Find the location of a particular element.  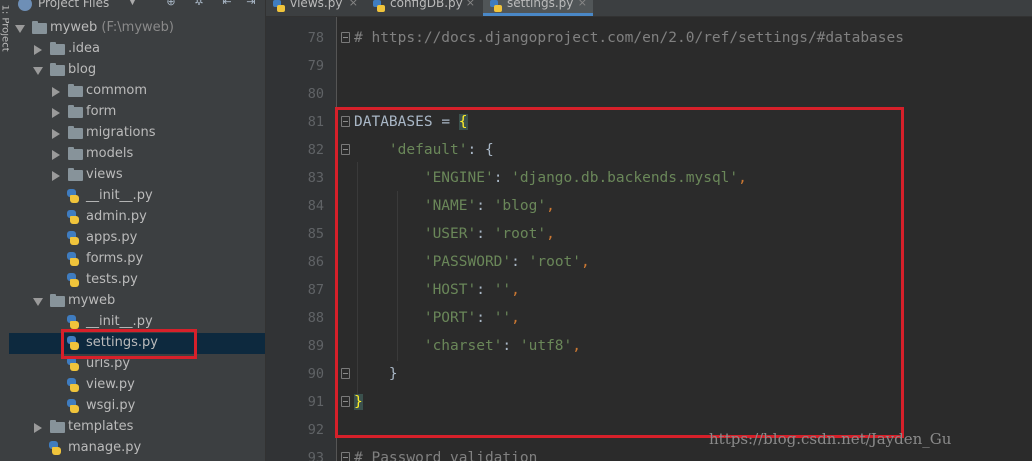

line-number: 91 is located at coordinates (315, 402).